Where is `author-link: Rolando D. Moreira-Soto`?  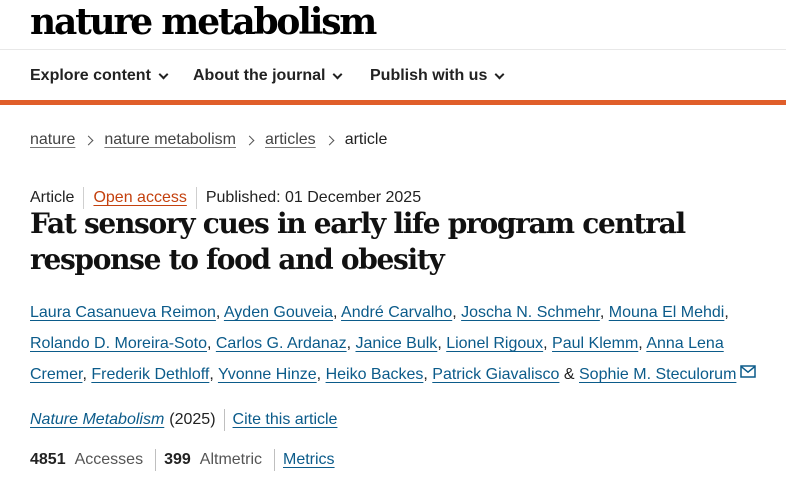
author-link: Rolando D. Moreira-Soto is located at coordinates (118, 343).